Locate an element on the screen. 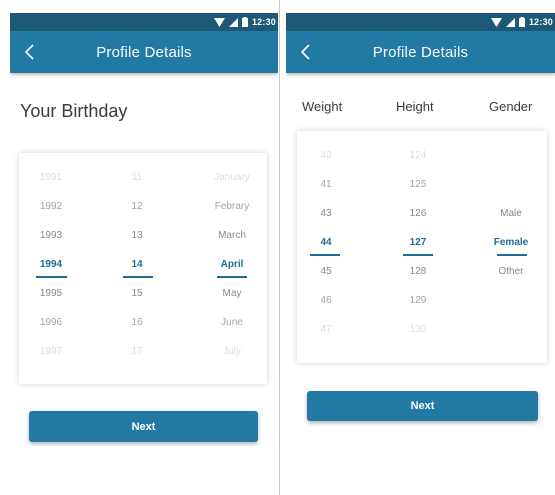 This screenshot has width=555, height=495. month-selection-underline is located at coordinates (232, 277).